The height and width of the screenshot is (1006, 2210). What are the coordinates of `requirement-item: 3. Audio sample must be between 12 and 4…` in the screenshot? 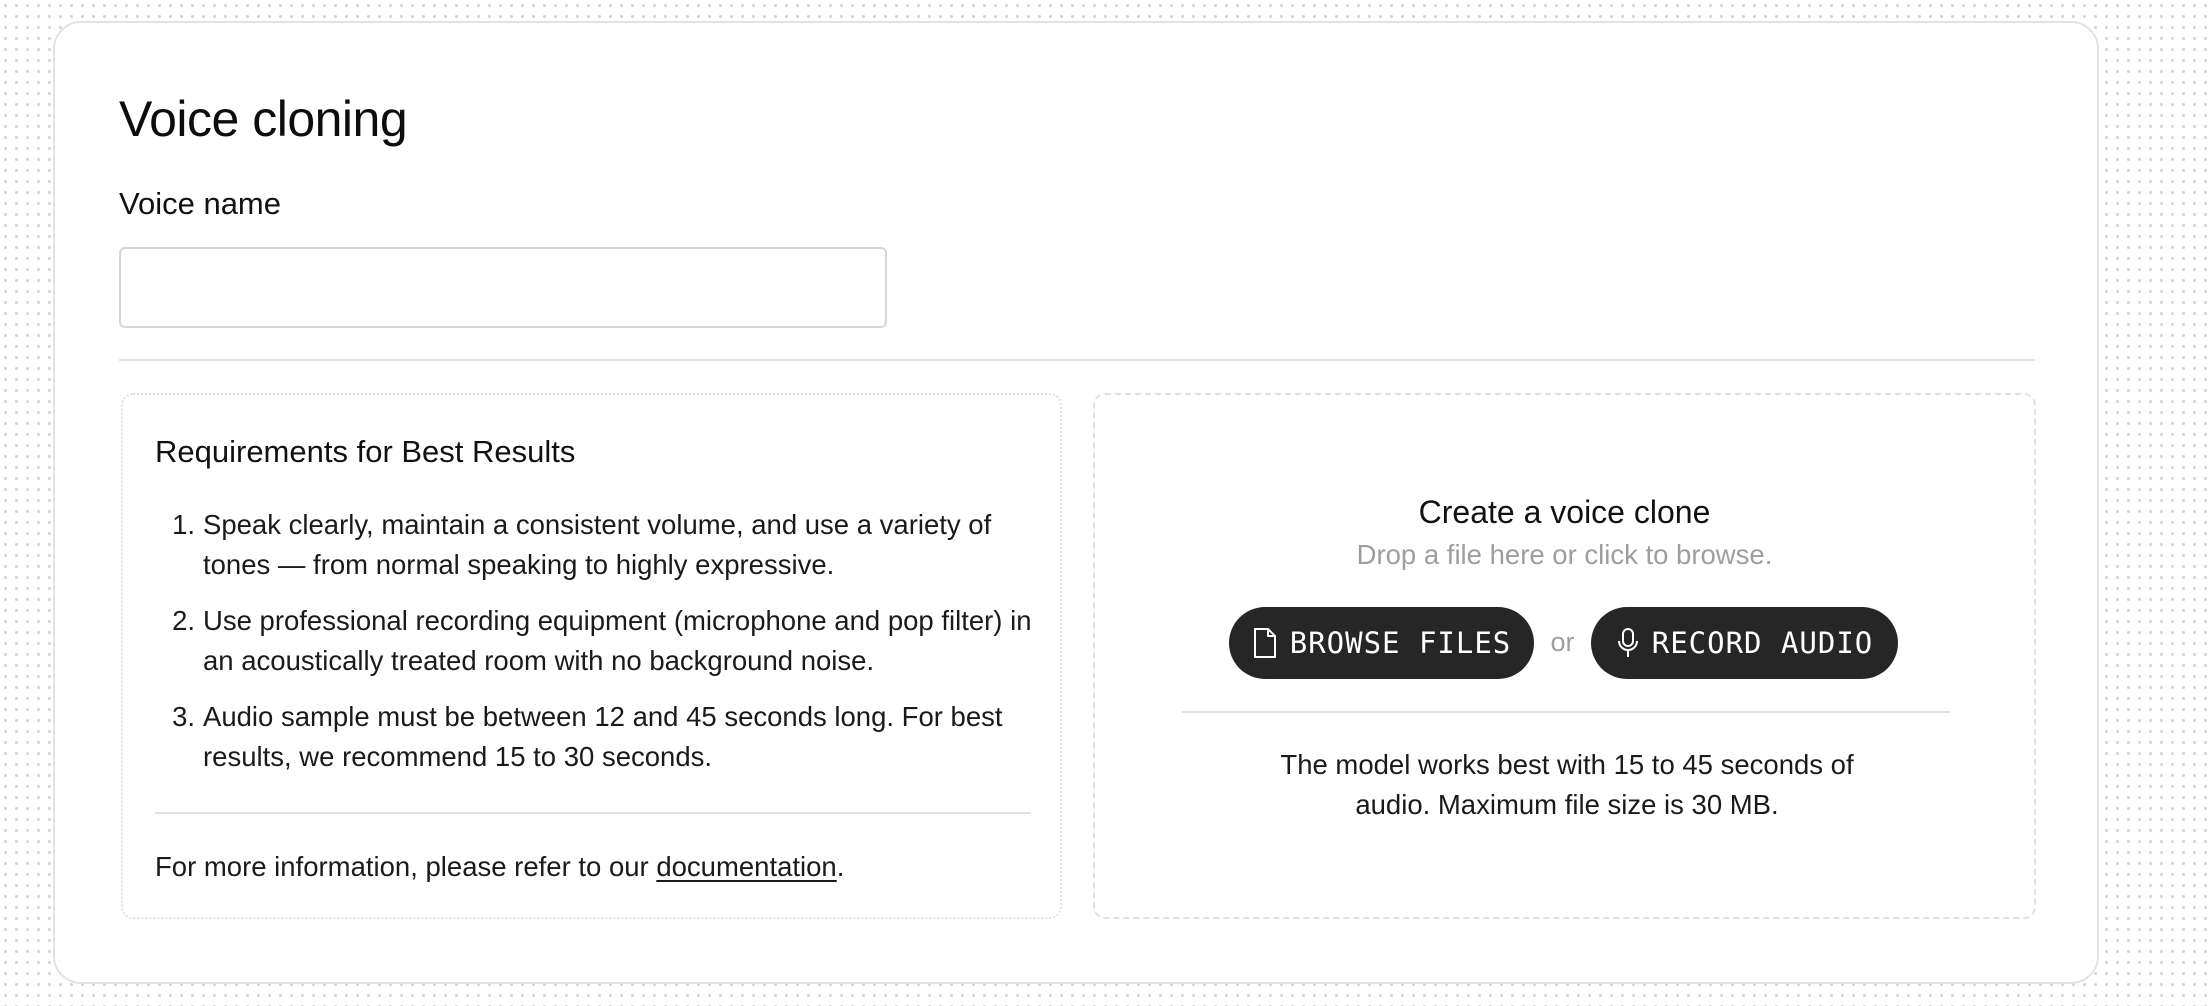 It's located at (595, 737).